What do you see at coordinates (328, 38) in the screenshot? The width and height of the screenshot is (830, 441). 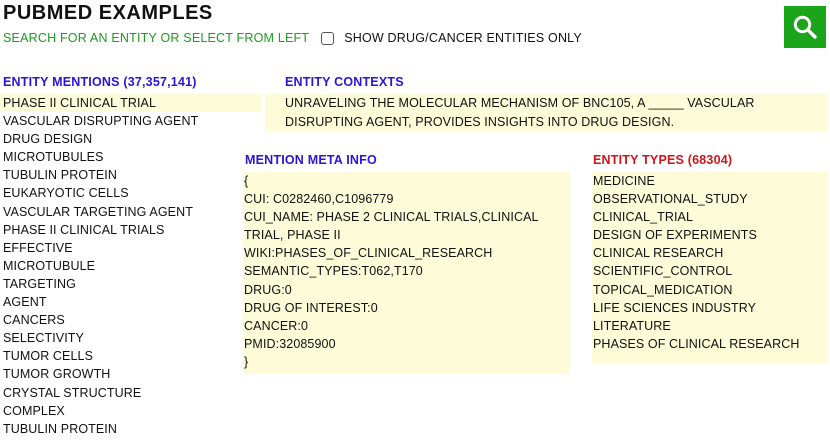 I see `drug-cancer-filter-checkbox` at bounding box center [328, 38].